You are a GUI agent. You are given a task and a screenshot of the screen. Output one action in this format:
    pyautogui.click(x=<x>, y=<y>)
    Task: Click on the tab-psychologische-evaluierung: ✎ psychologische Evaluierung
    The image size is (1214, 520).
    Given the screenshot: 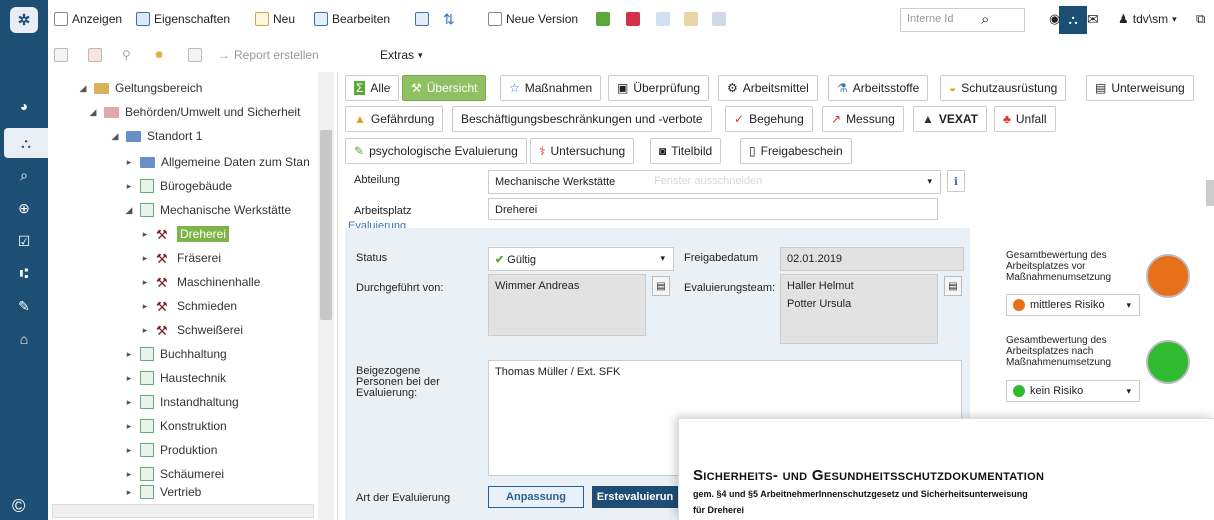 What is the action you would take?
    pyautogui.click(x=436, y=151)
    